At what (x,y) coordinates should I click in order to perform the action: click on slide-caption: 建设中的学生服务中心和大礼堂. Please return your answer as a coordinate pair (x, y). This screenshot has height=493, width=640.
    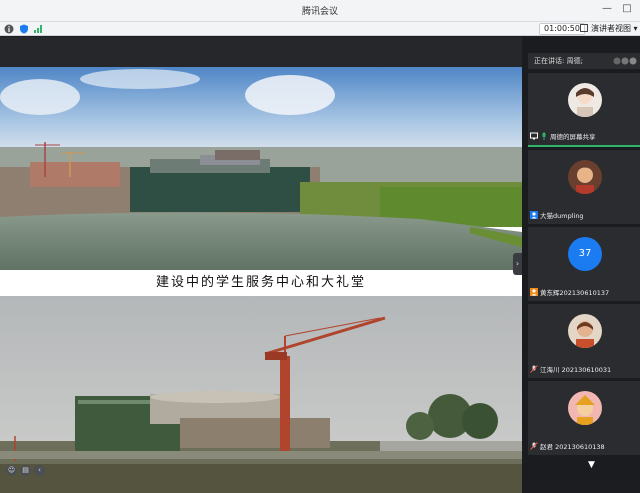
    Looking at the image, I should click on (261, 283).